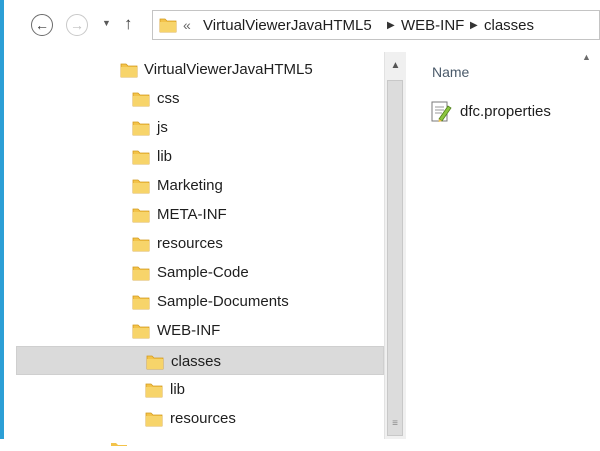 The height and width of the screenshot is (451, 600). I want to click on file-item: dfc.properties, so click(515, 112).